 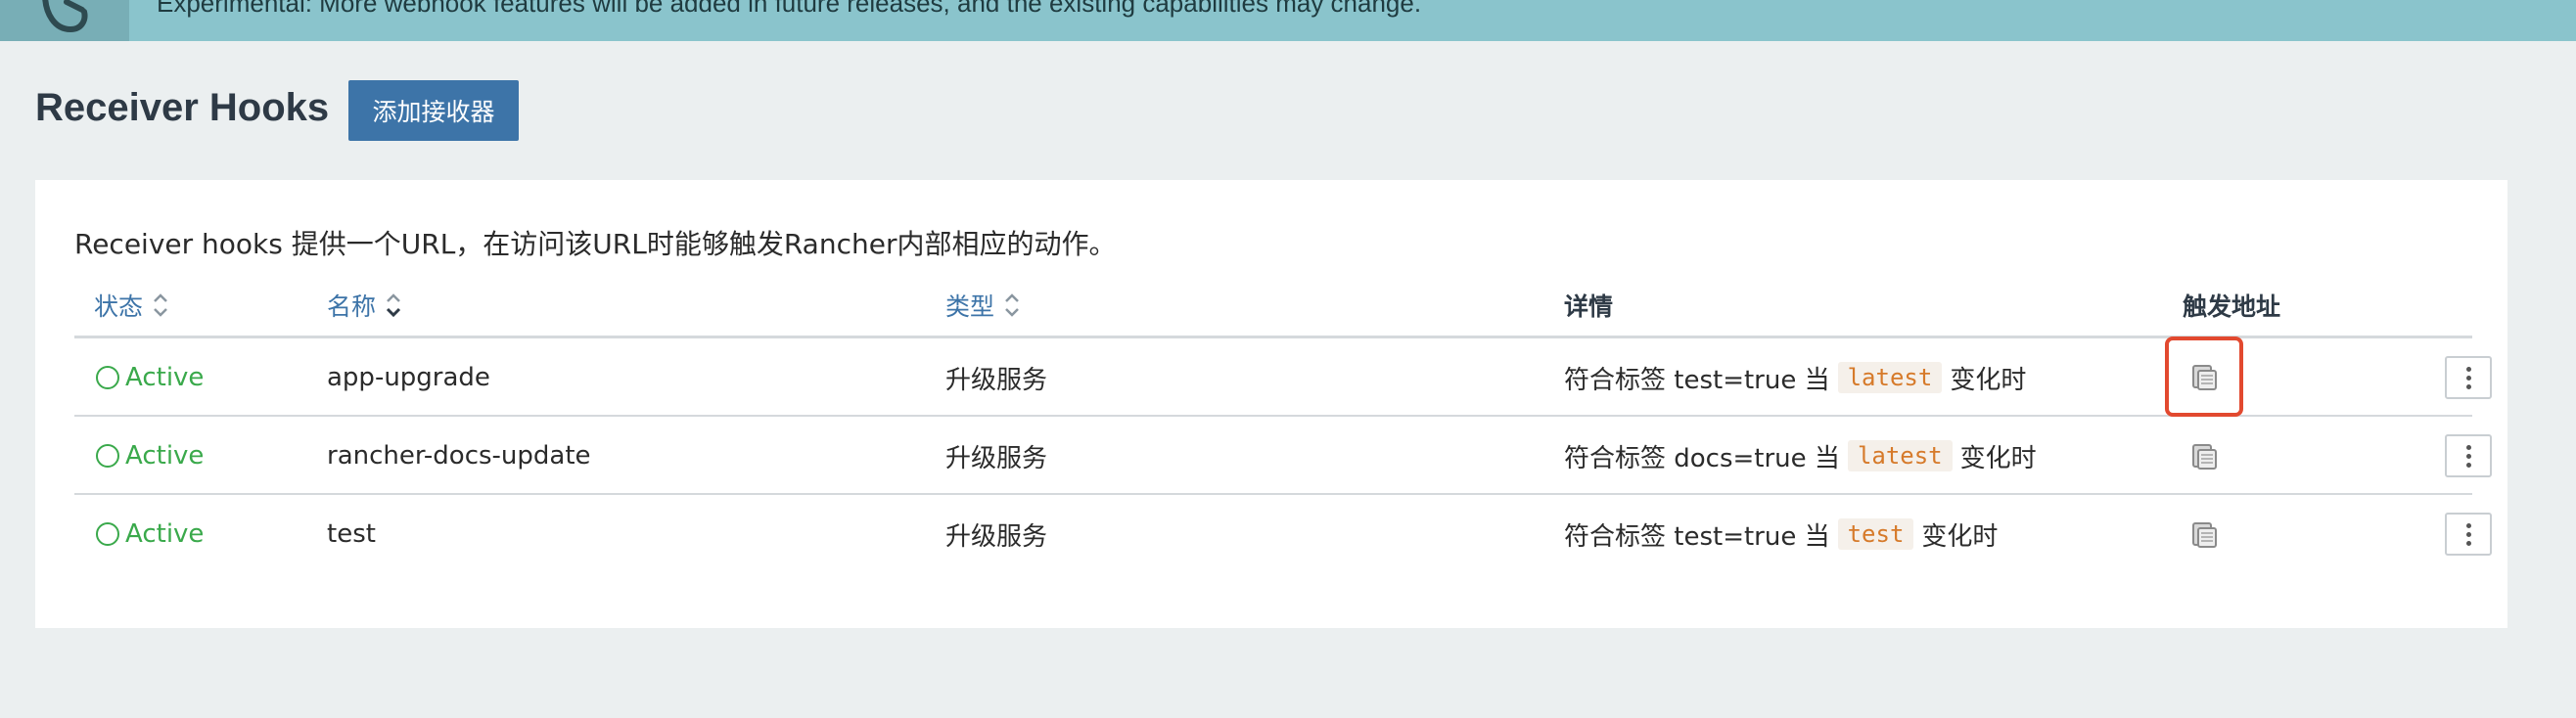 I want to click on table-header: 状态 名称 类型 详情 触发地址, so click(x=1273, y=308).